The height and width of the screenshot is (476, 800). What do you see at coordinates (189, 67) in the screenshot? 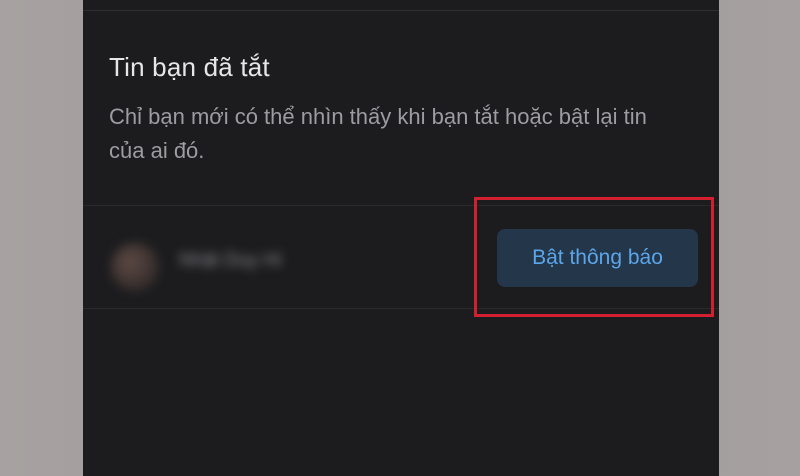
I see `section-title: Tin bạn đã tắt` at bounding box center [189, 67].